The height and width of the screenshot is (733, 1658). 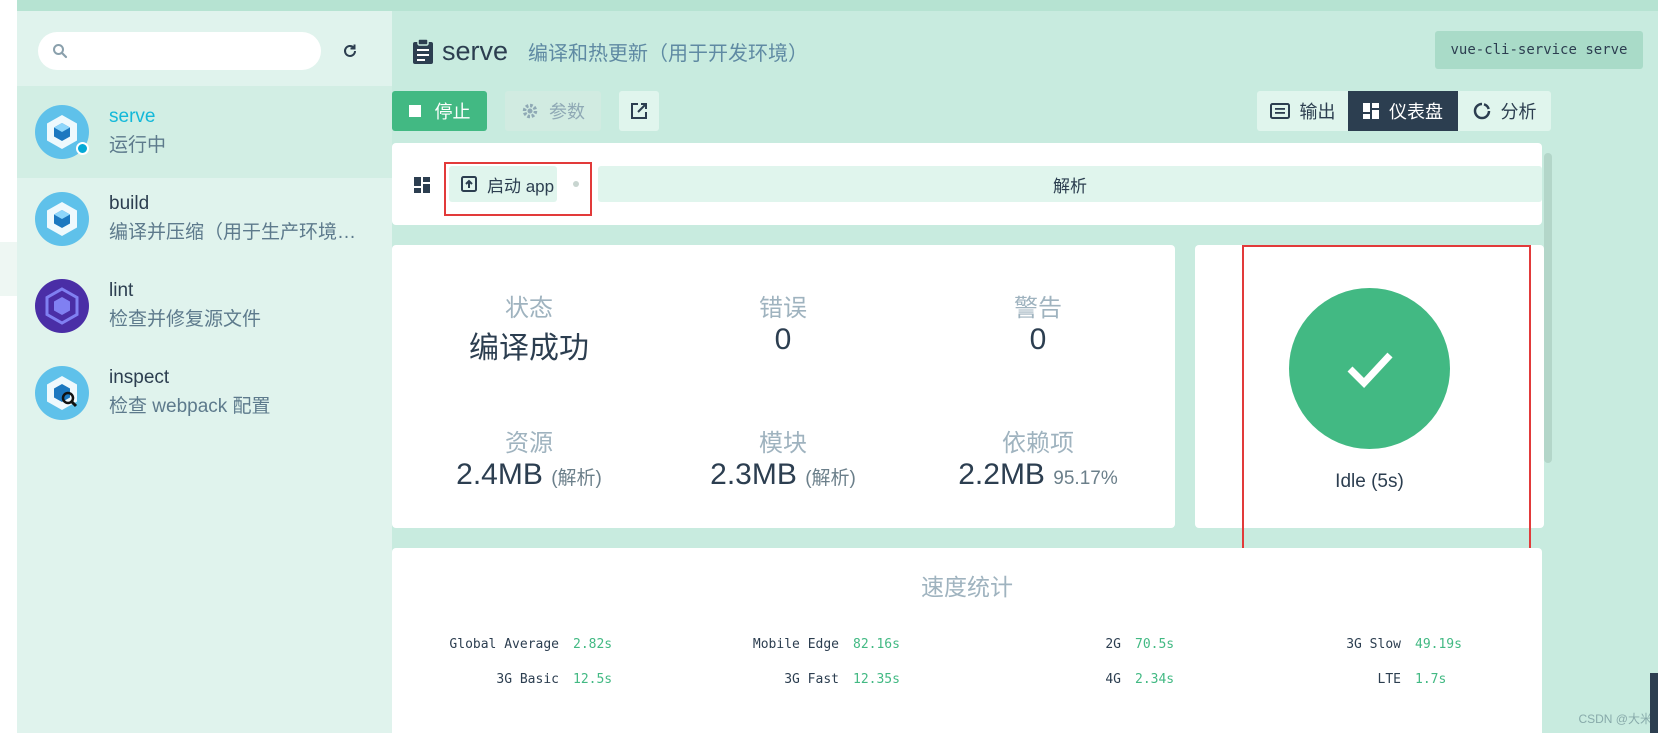 I want to click on params-button: 参数, so click(x=553, y=111).